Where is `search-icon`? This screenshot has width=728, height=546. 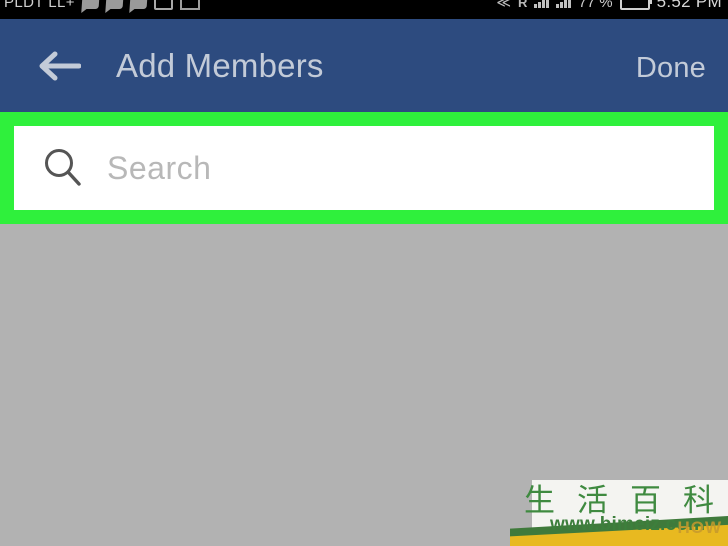 search-icon is located at coordinates (63, 167).